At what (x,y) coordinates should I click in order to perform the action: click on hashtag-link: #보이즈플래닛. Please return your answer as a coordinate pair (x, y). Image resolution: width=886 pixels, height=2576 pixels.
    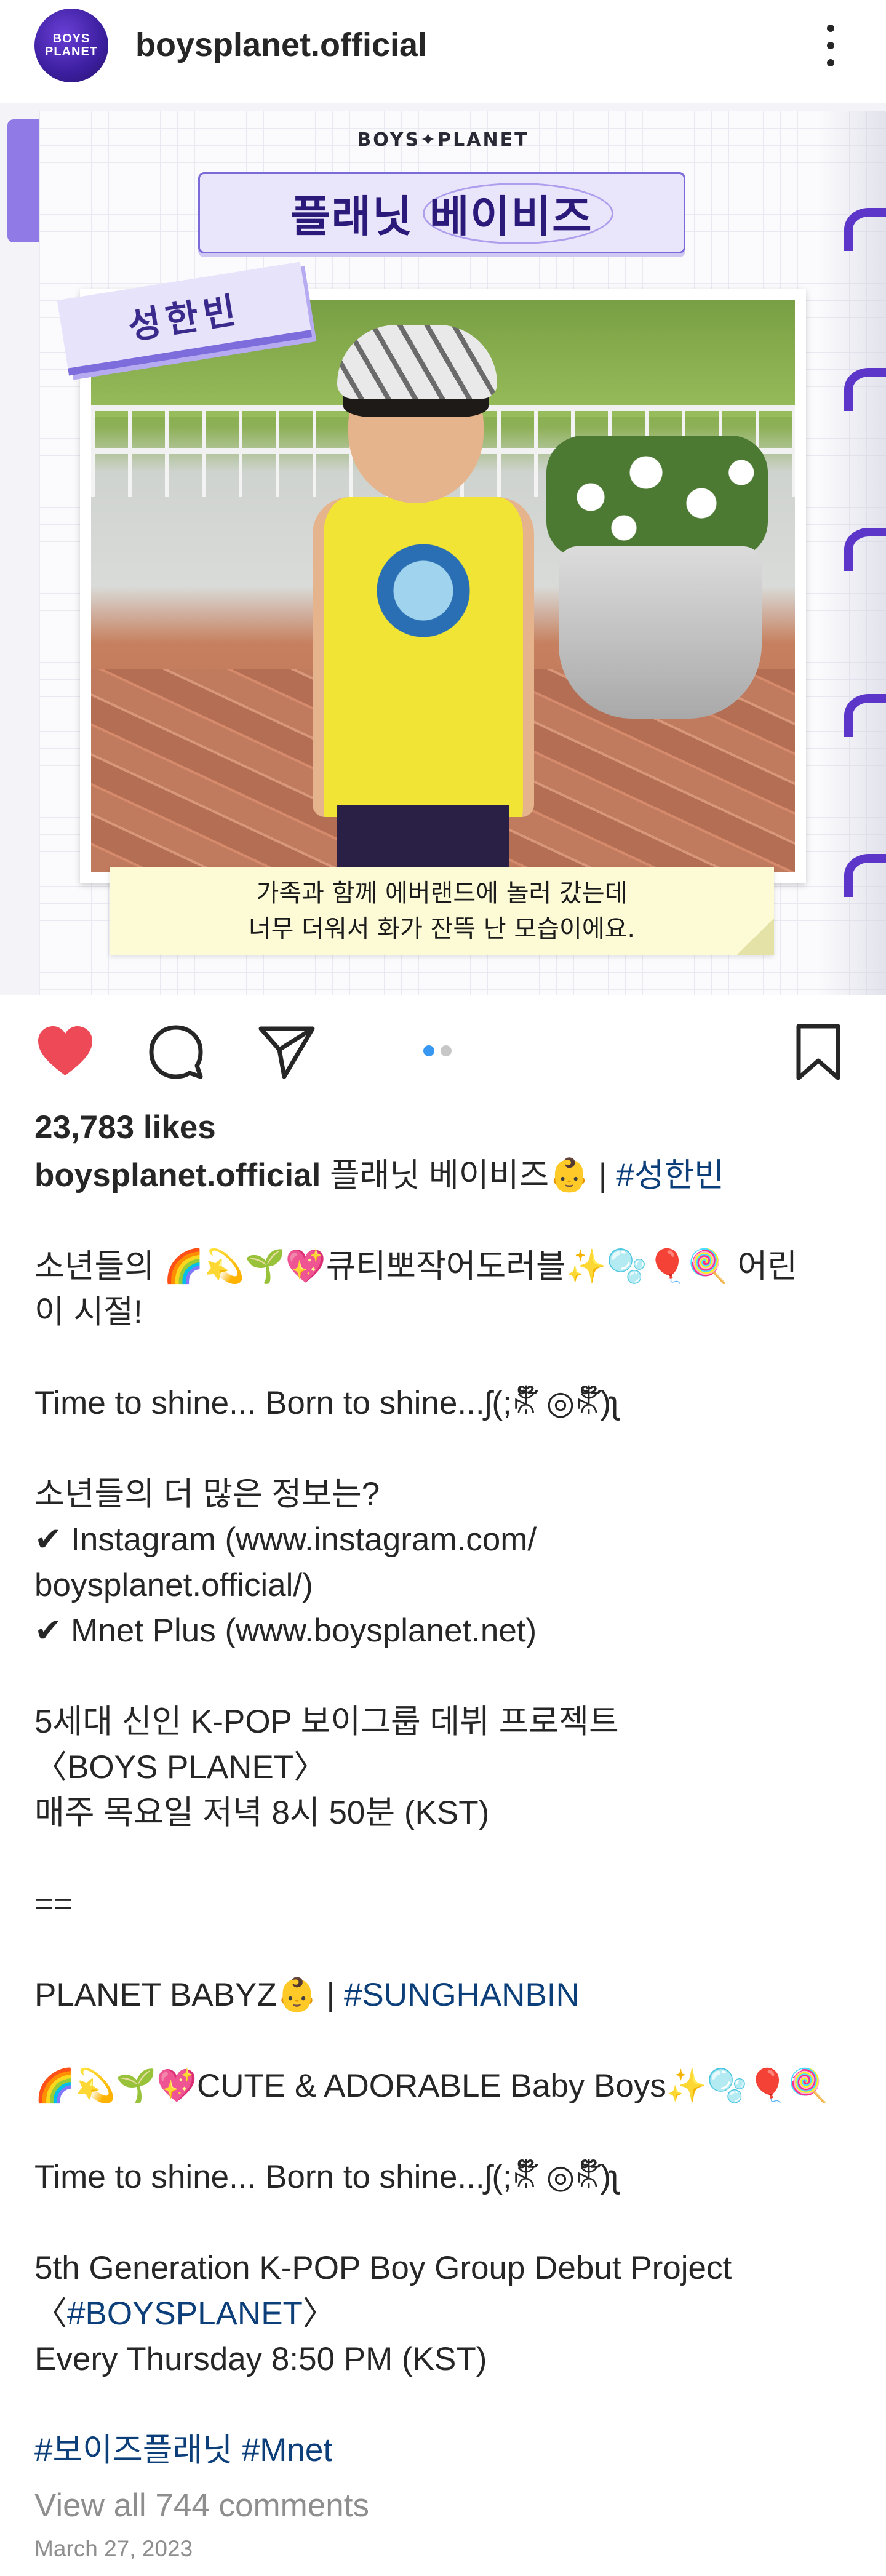
    Looking at the image, I should click on (133, 2450).